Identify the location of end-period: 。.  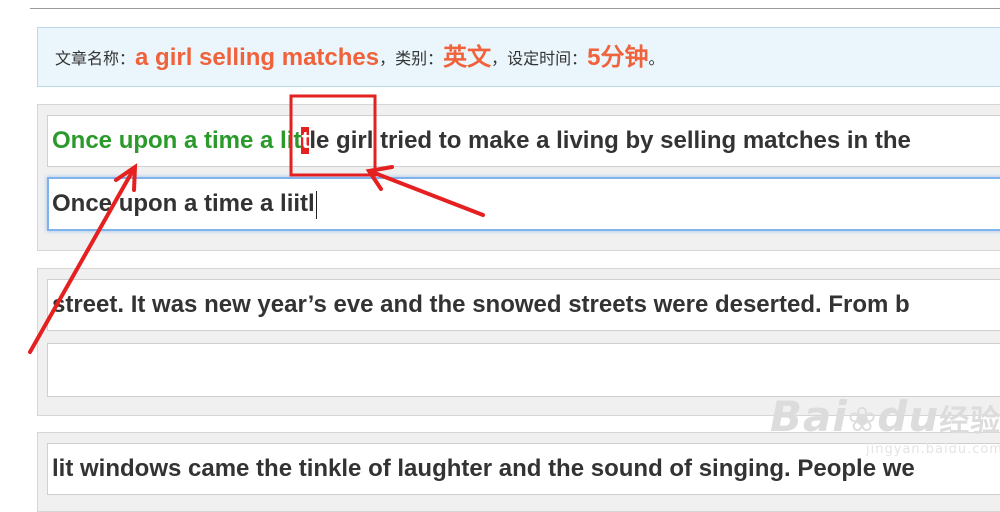
(656, 59).